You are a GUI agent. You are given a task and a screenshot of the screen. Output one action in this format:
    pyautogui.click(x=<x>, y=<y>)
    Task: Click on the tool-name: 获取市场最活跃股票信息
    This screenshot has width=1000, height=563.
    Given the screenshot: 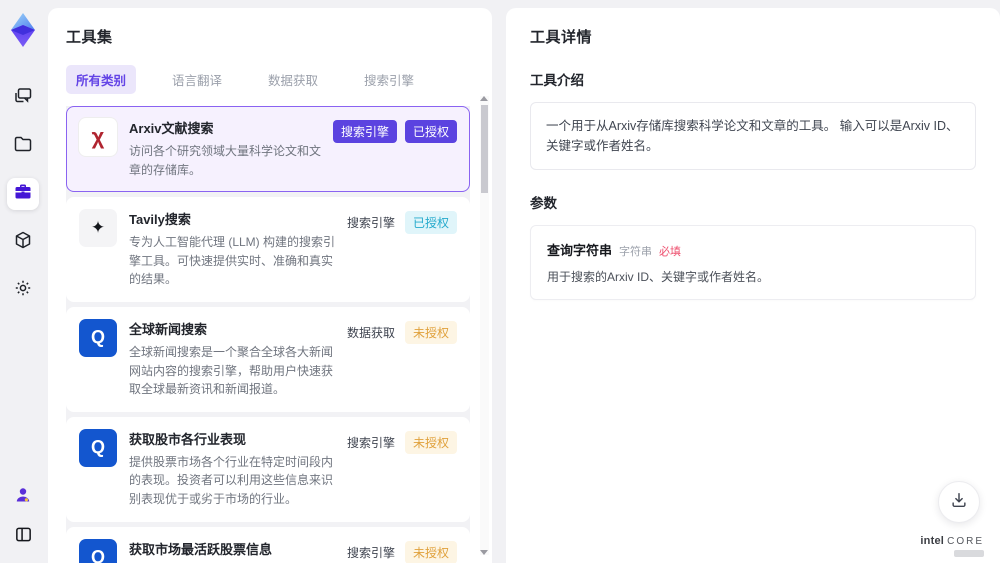 What is the action you would take?
    pyautogui.click(x=201, y=549)
    